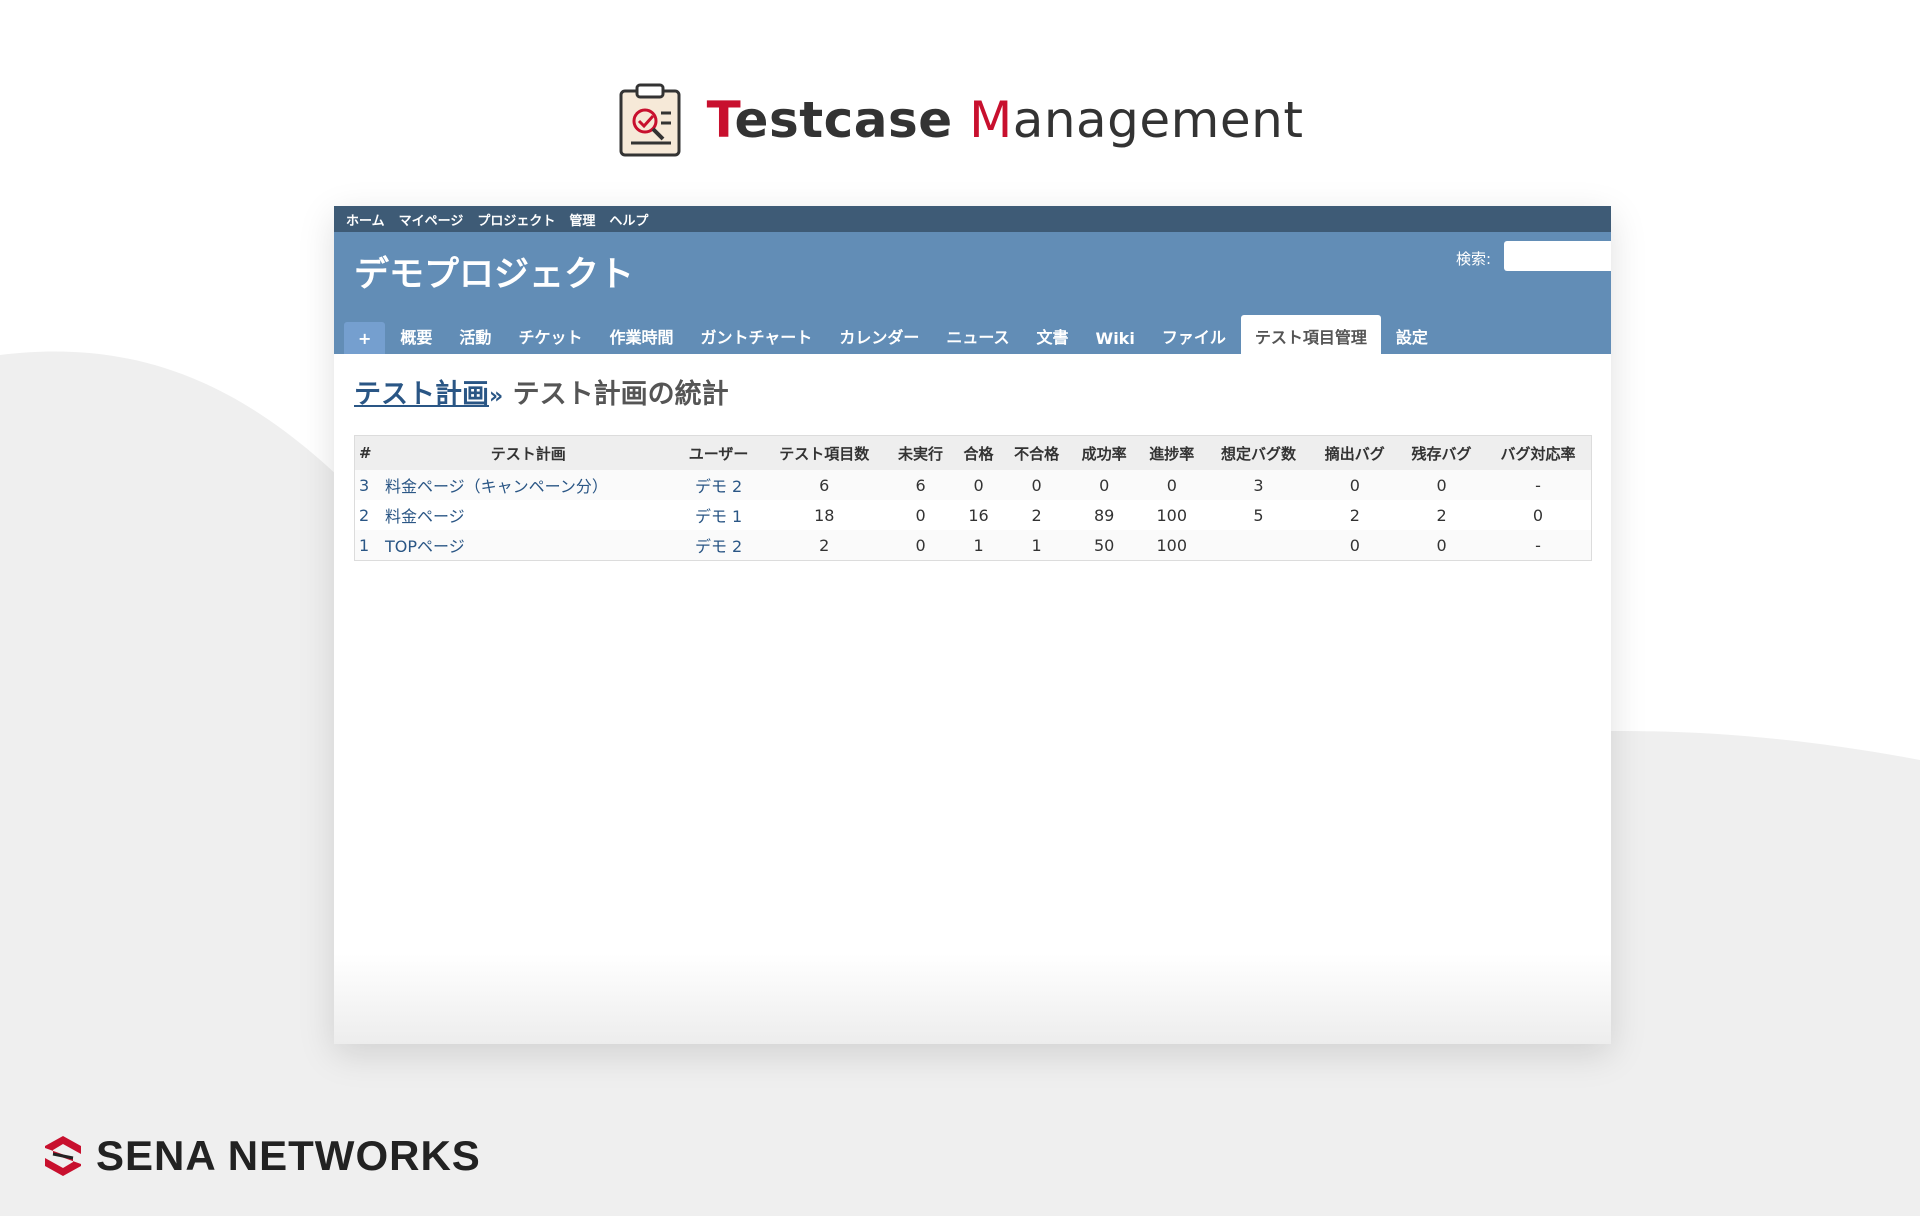  What do you see at coordinates (1538, 452) in the screenshot?
I see `col-bug-rate: バグ対応率` at bounding box center [1538, 452].